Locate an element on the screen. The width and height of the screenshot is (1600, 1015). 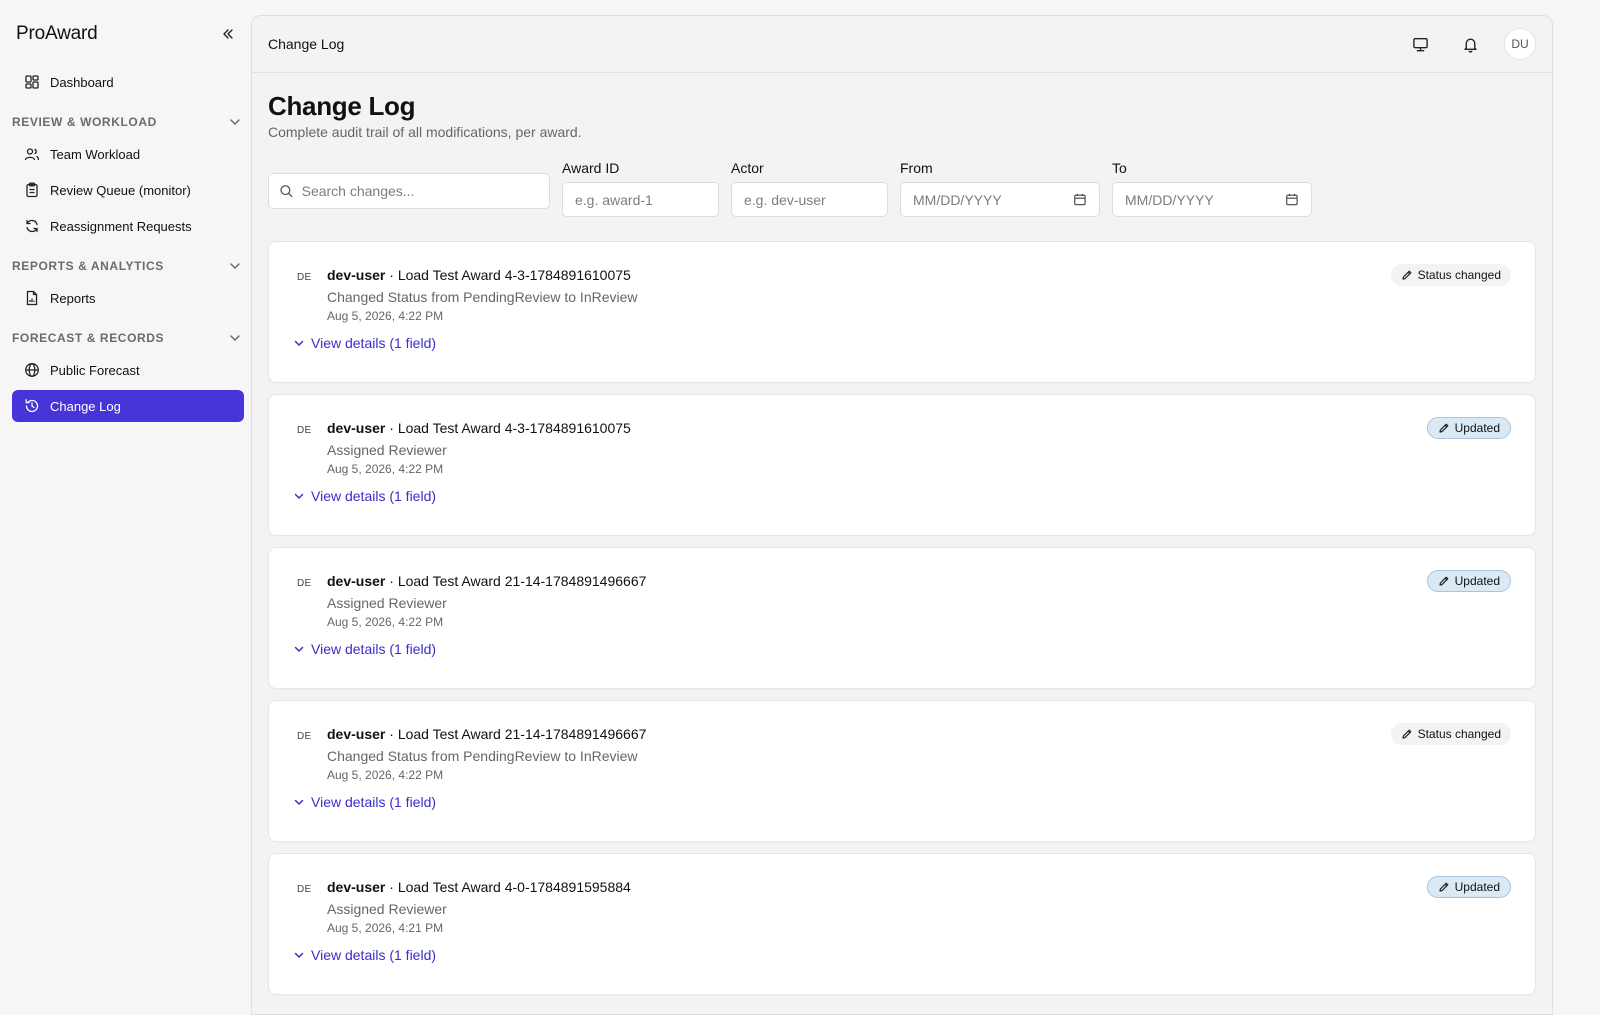
section-title: REPORTS & ANALYTICS is located at coordinates (88, 266).